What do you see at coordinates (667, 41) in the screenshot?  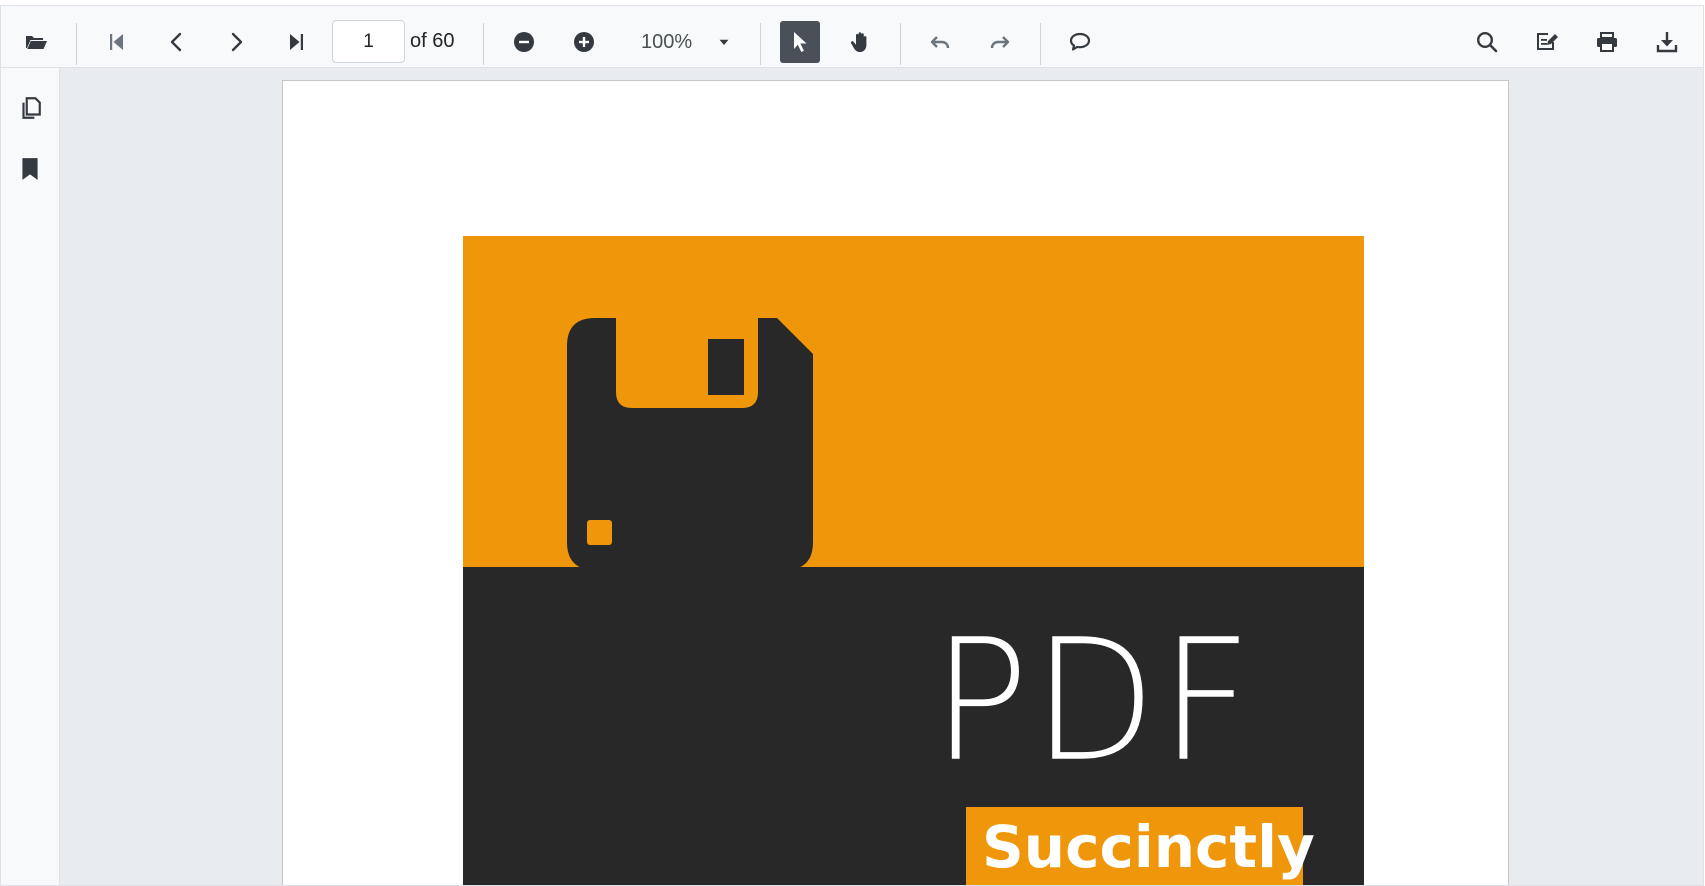 I see `zoom-value: 100%` at bounding box center [667, 41].